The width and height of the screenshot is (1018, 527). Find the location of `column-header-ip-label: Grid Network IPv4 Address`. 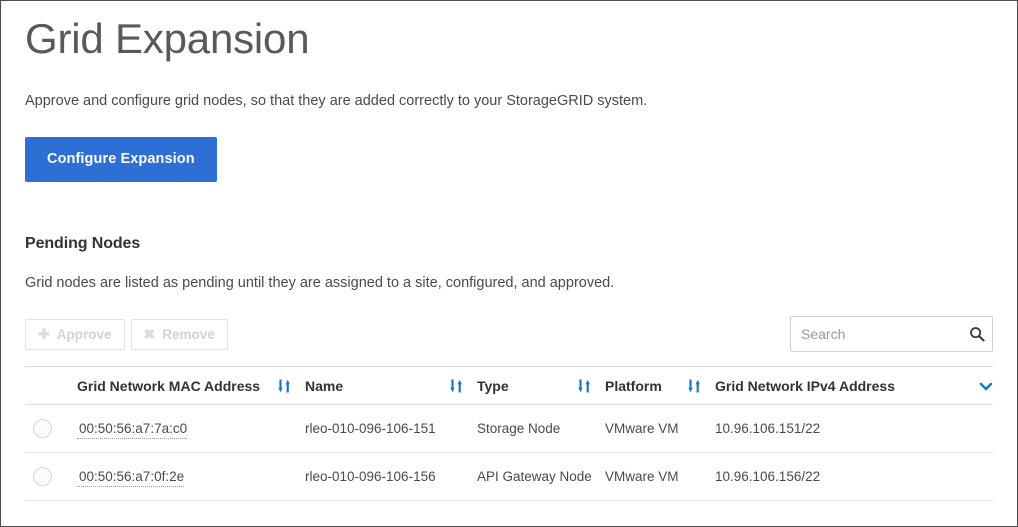

column-header-ip-label: Grid Network IPv4 Address is located at coordinates (805, 386).